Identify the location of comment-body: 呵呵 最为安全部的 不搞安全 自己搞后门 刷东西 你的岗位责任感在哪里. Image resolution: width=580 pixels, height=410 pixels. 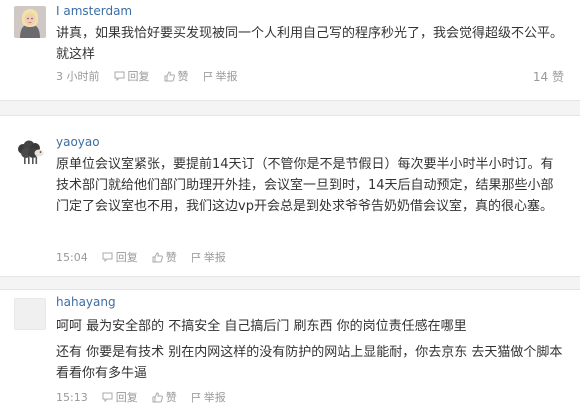
(261, 326).